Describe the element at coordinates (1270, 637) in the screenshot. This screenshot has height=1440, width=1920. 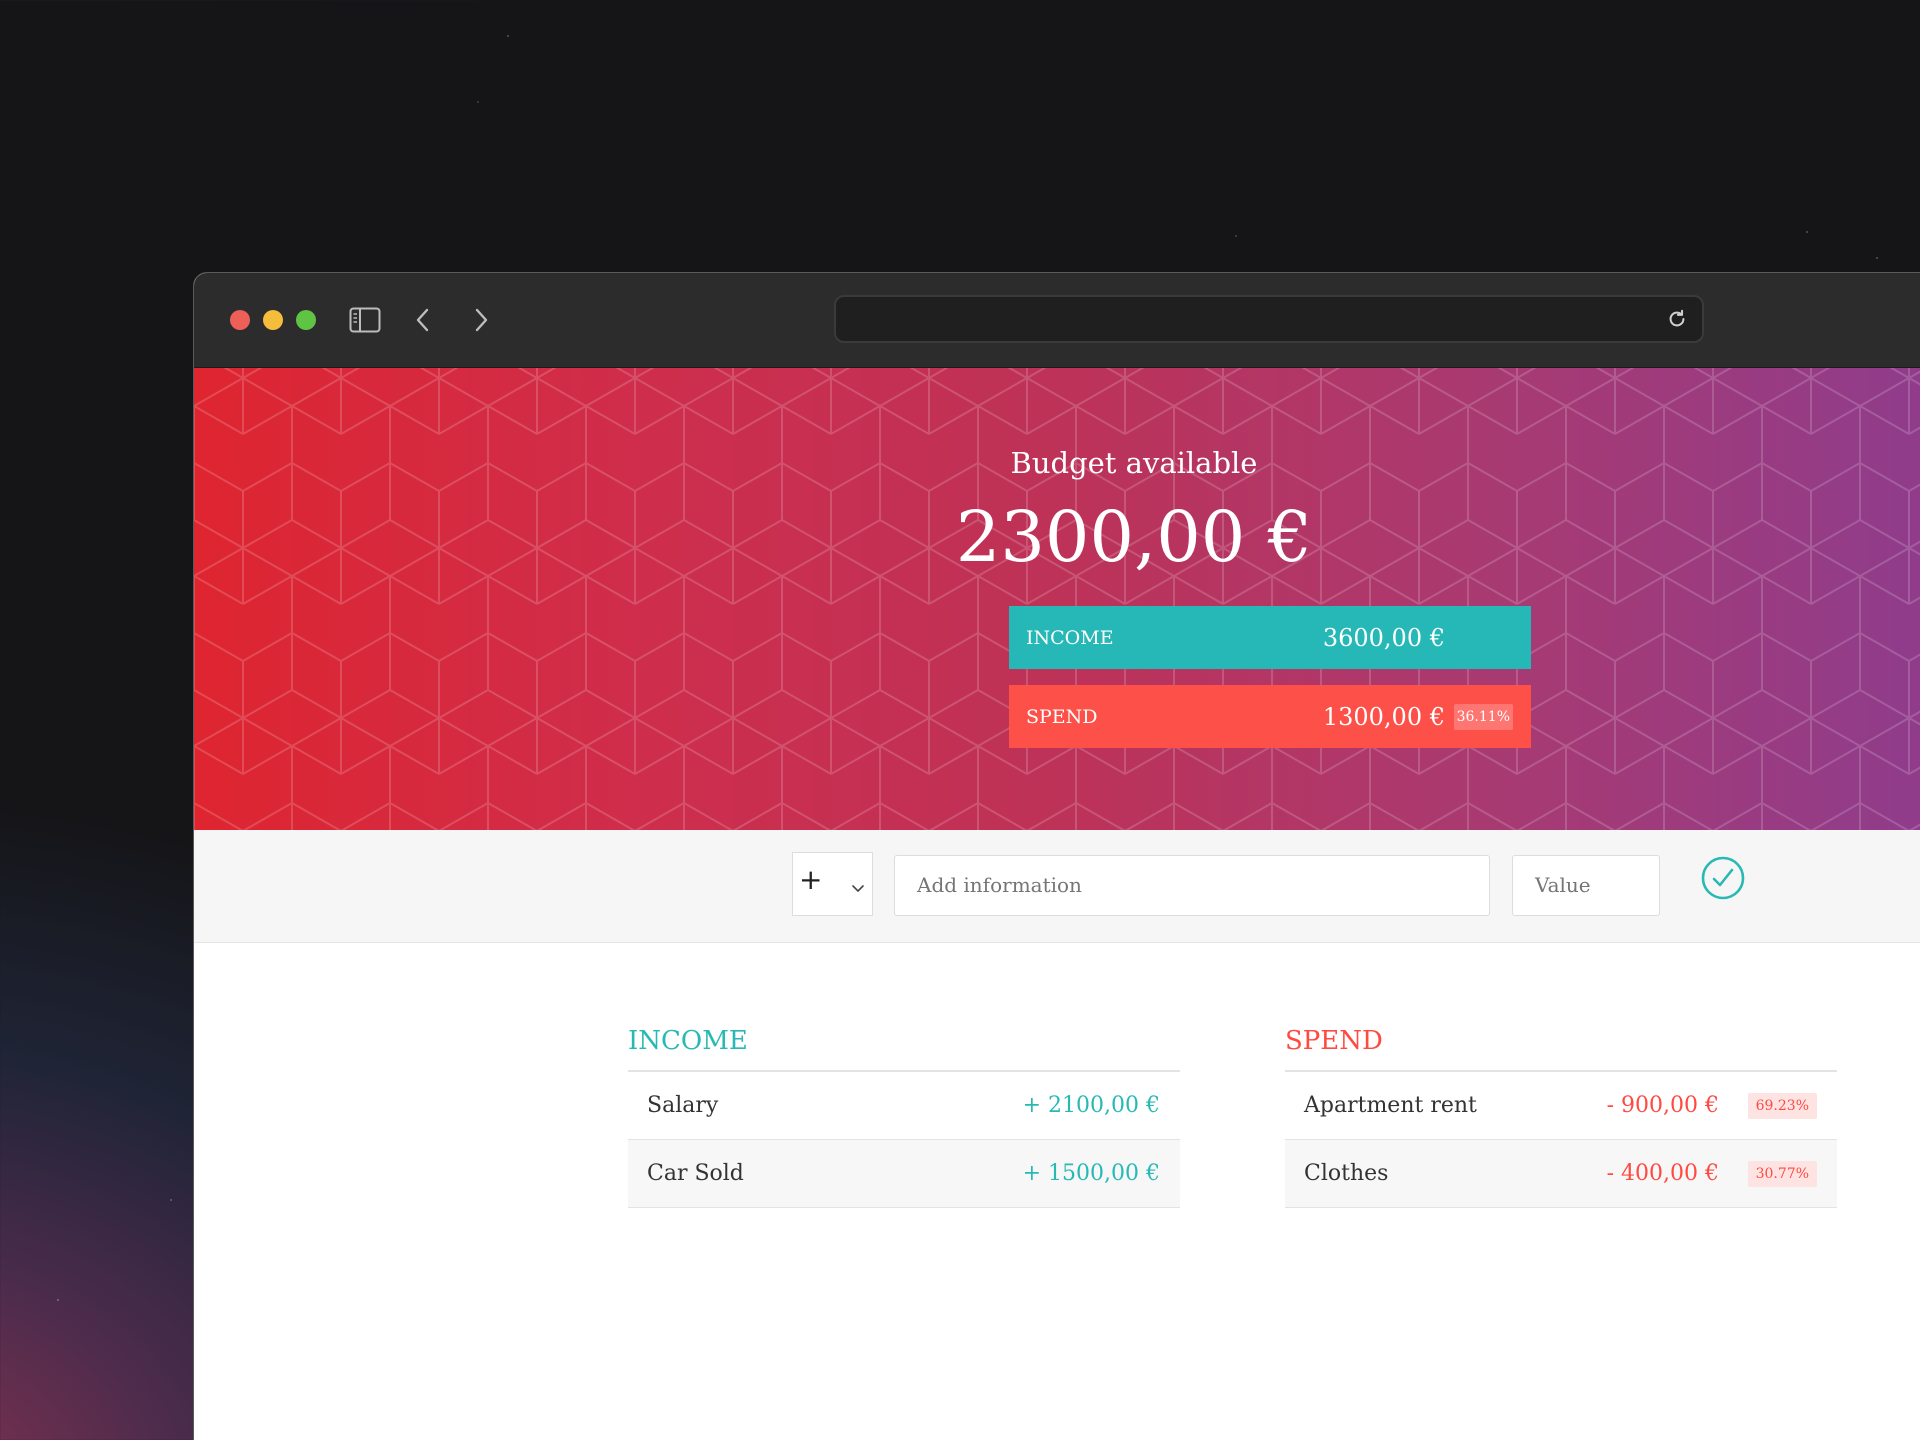
I see `income-summary: INCOME 3600,00 €` at that location.